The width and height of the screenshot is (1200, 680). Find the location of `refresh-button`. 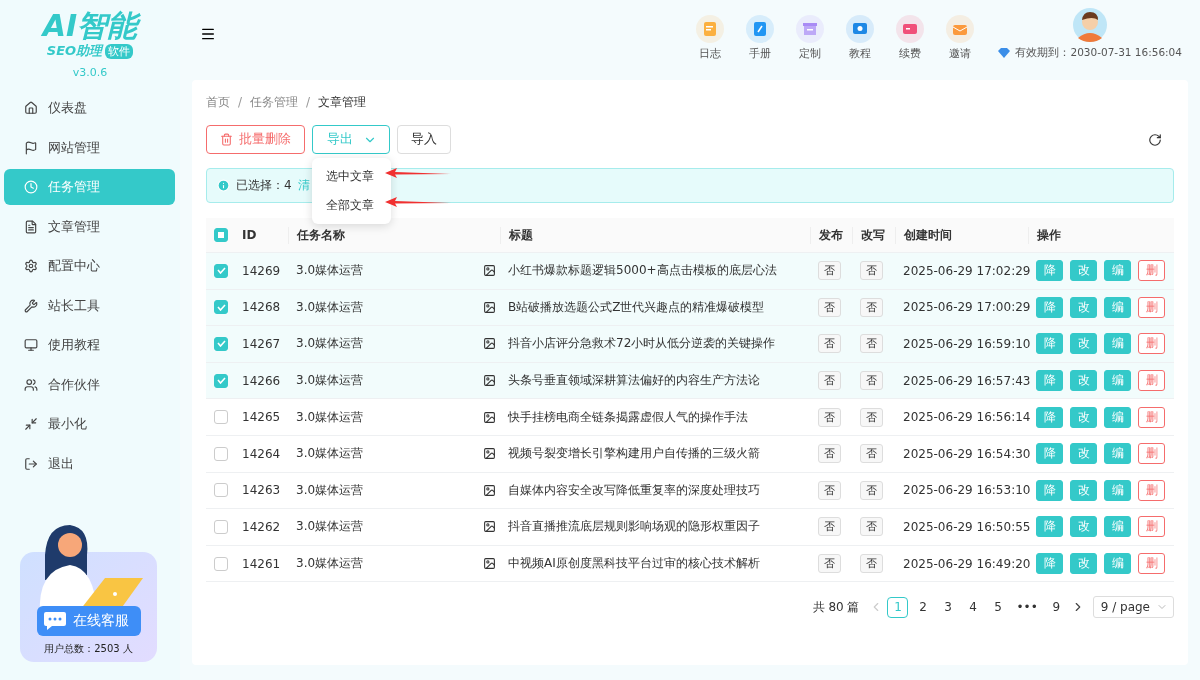

refresh-button is located at coordinates (1155, 139).